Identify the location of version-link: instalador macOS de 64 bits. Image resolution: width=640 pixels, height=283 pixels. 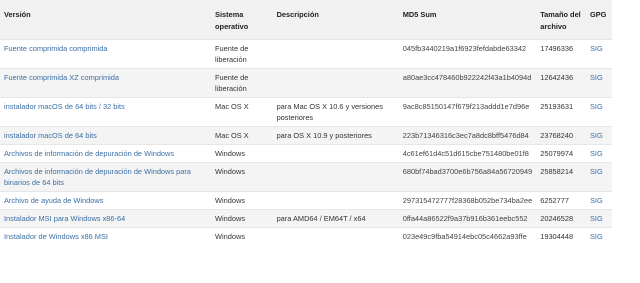
(50, 135).